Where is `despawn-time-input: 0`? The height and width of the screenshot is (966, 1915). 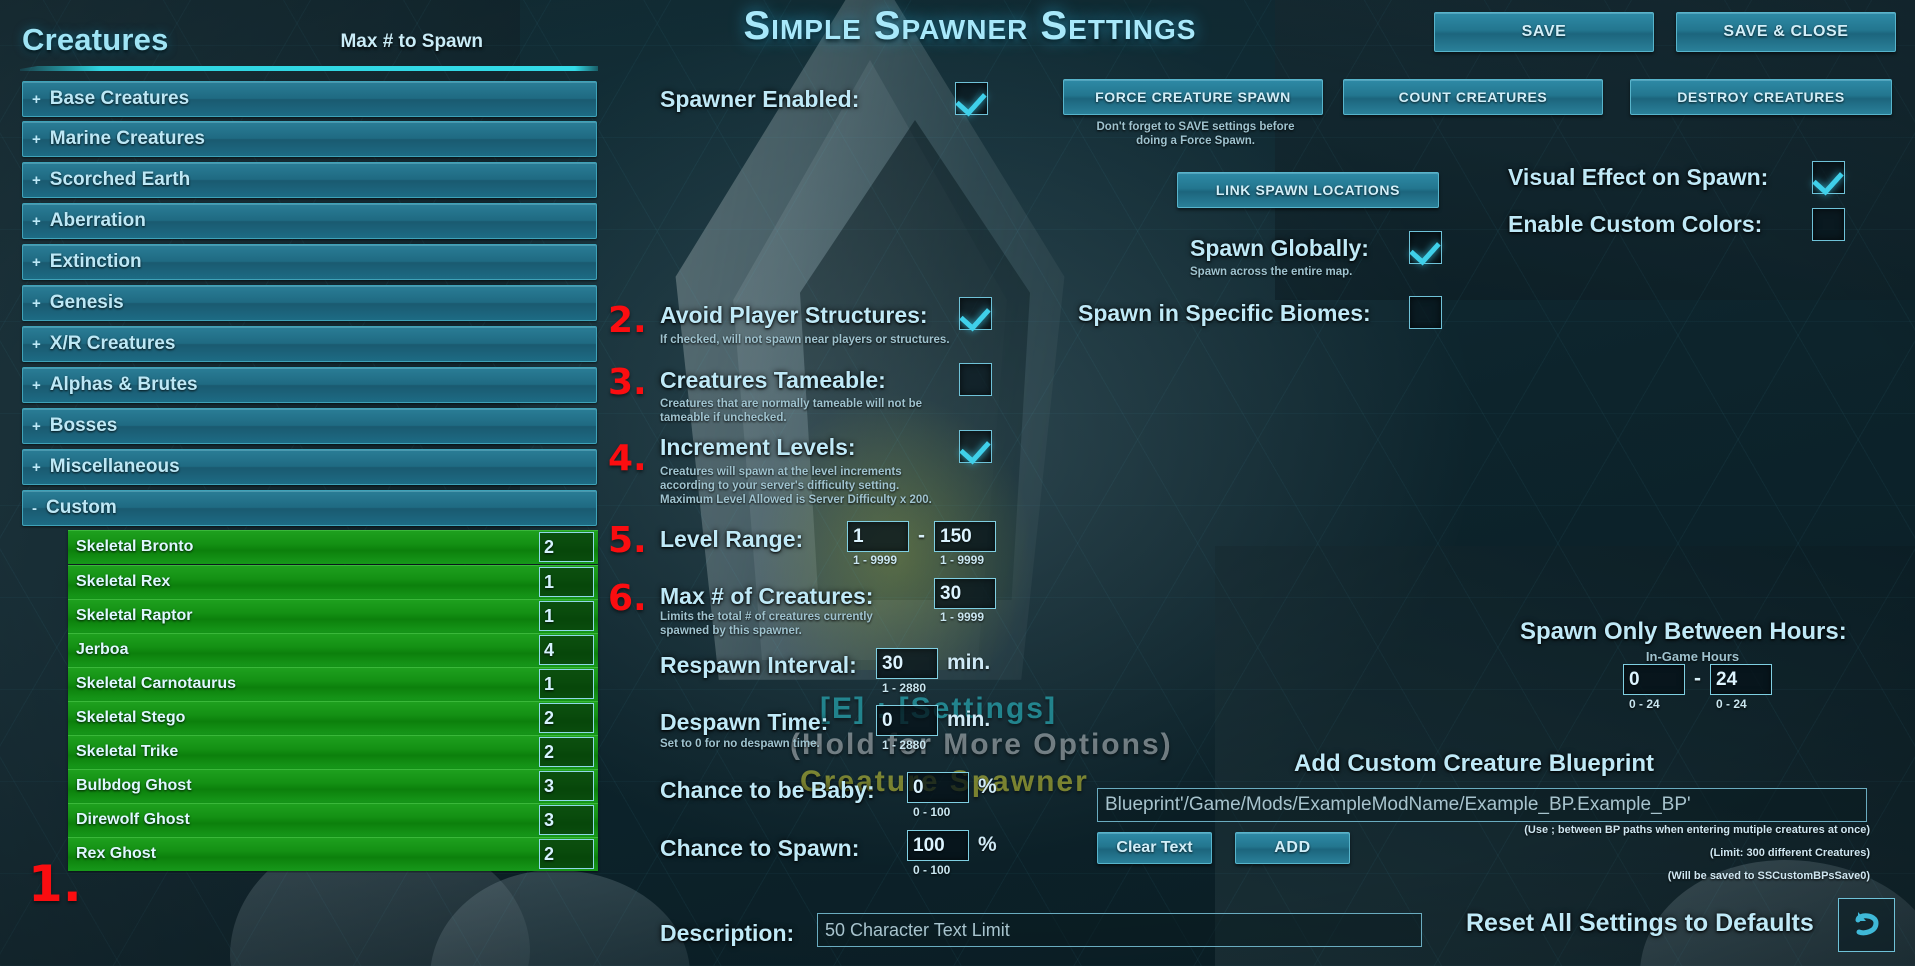
despawn-time-input: 0 is located at coordinates (907, 720).